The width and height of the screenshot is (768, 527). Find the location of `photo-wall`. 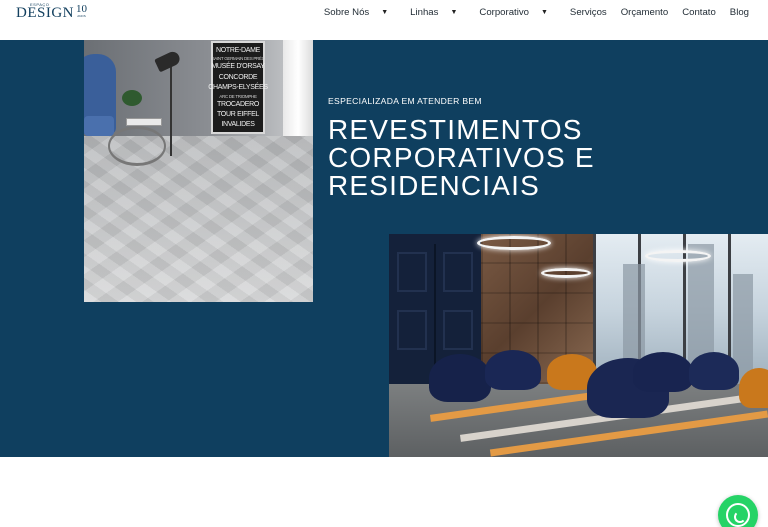

photo-wall is located at coordinates (198, 88).